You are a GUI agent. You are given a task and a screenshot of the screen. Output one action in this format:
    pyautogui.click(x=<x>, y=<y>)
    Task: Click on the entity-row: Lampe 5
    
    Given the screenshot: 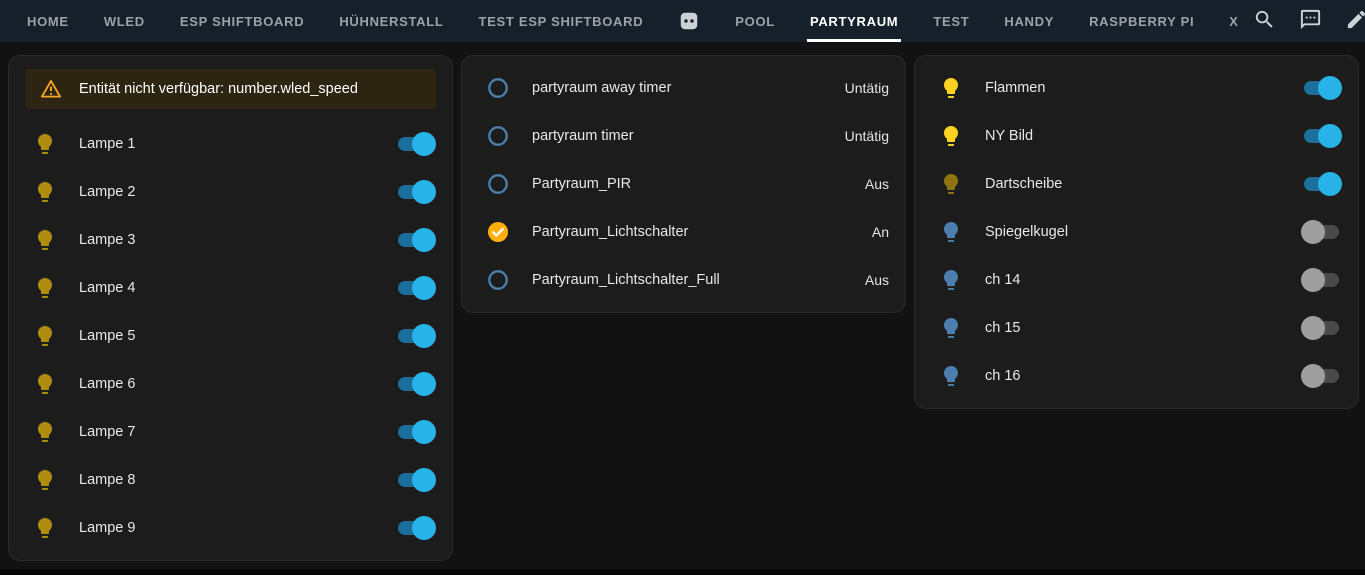 What is the action you would take?
    pyautogui.click(x=230, y=336)
    